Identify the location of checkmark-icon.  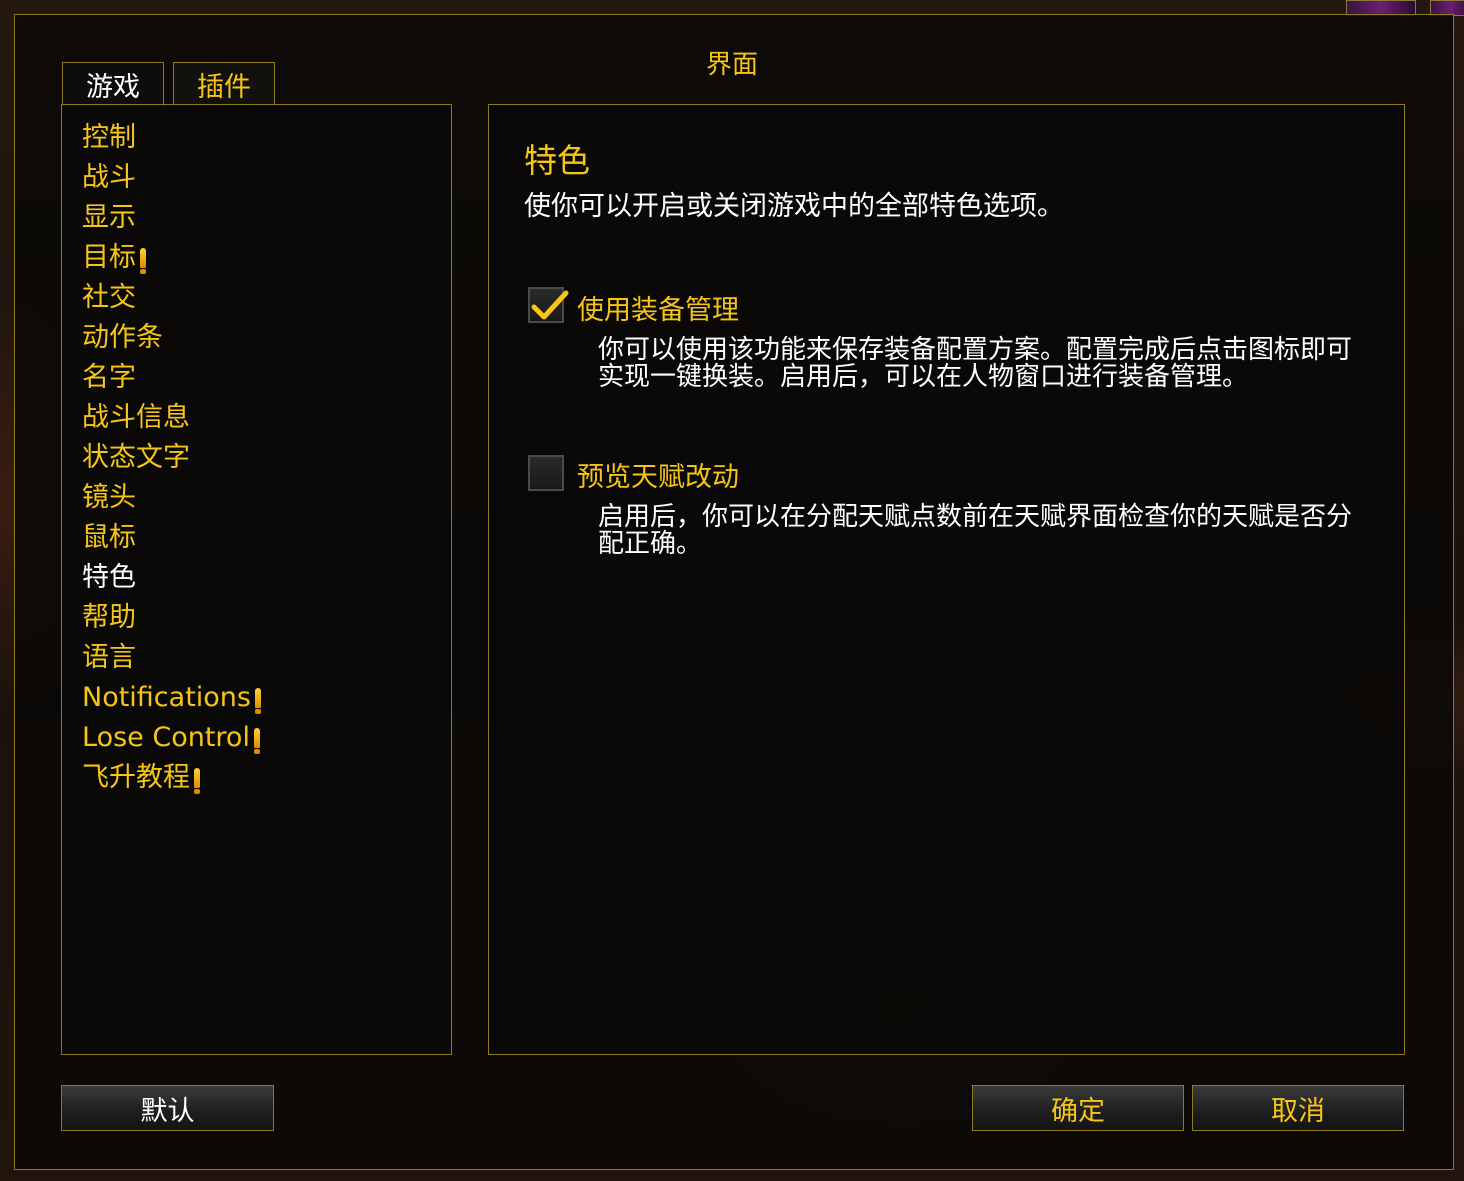
(550, 305).